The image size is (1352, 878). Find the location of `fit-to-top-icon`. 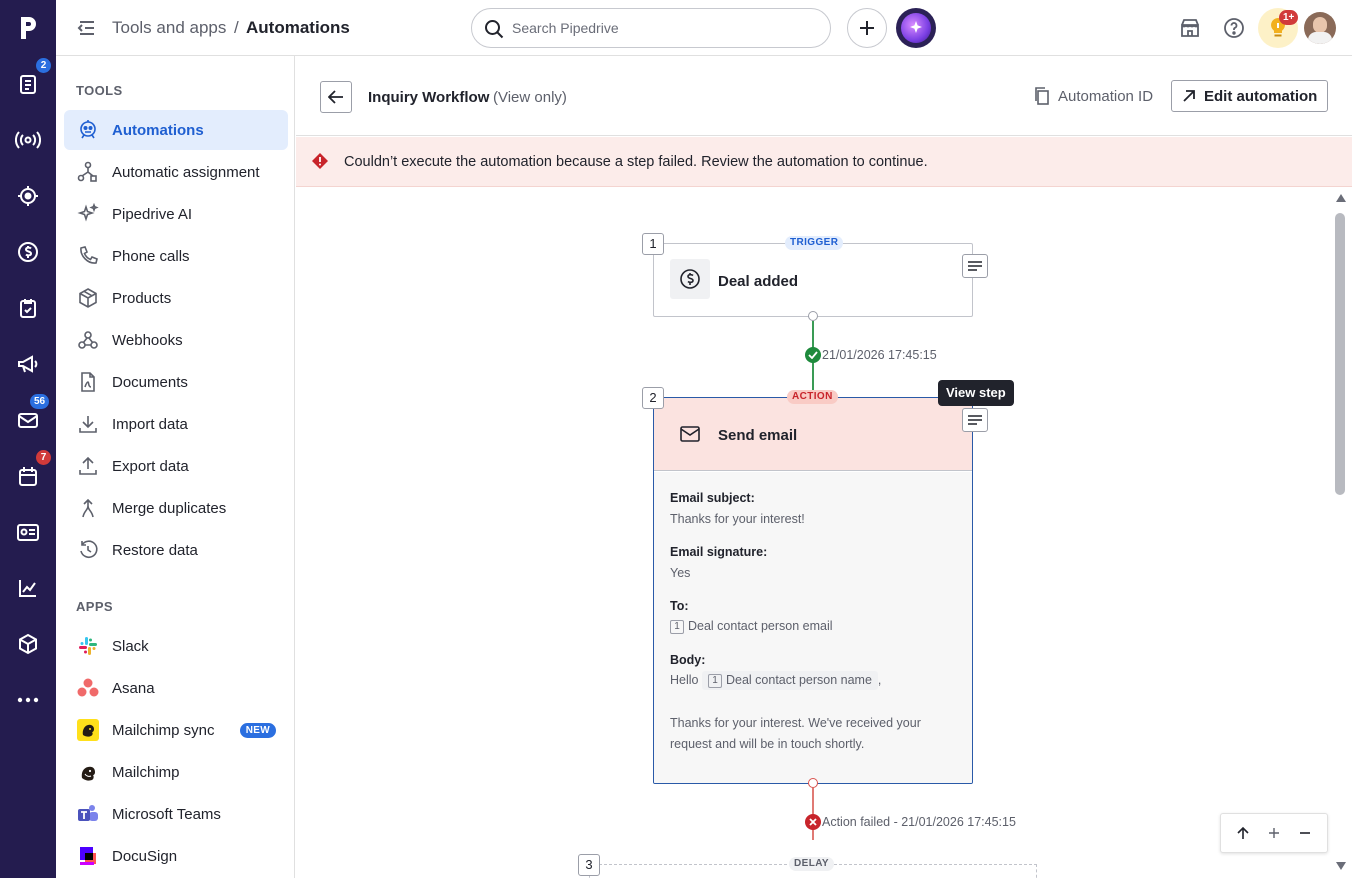

fit-to-top-icon is located at coordinates (1243, 833).